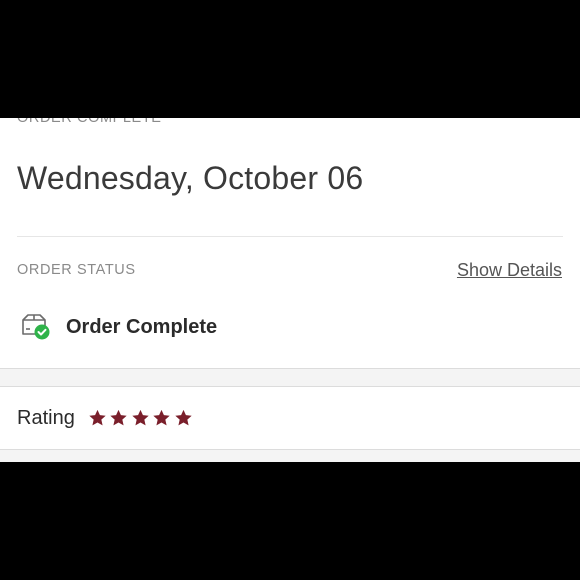  Describe the element at coordinates (36, 327) in the screenshot. I see `package-check-icon` at that location.